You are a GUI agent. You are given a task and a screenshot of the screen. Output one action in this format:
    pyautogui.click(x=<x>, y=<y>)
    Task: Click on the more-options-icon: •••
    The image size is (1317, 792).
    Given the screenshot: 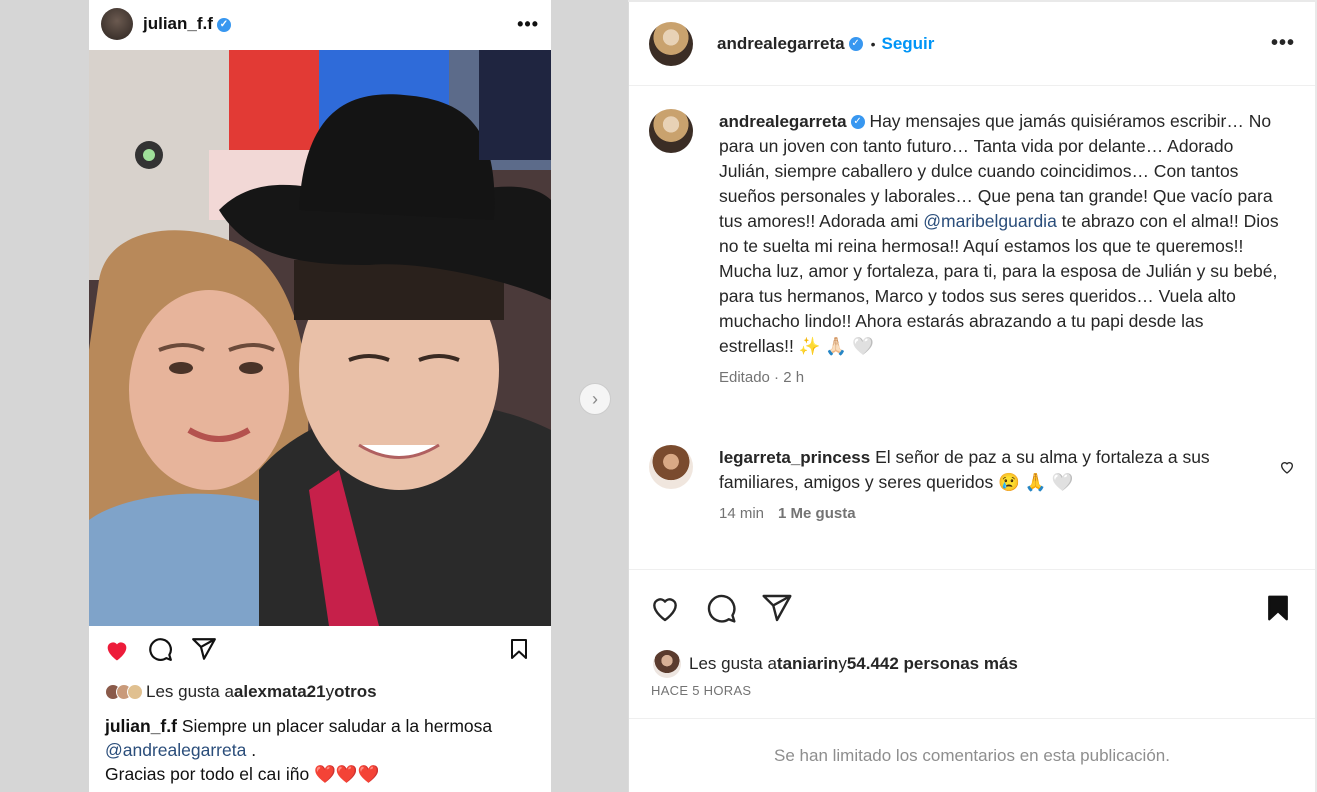 What is the action you would take?
    pyautogui.click(x=1283, y=43)
    